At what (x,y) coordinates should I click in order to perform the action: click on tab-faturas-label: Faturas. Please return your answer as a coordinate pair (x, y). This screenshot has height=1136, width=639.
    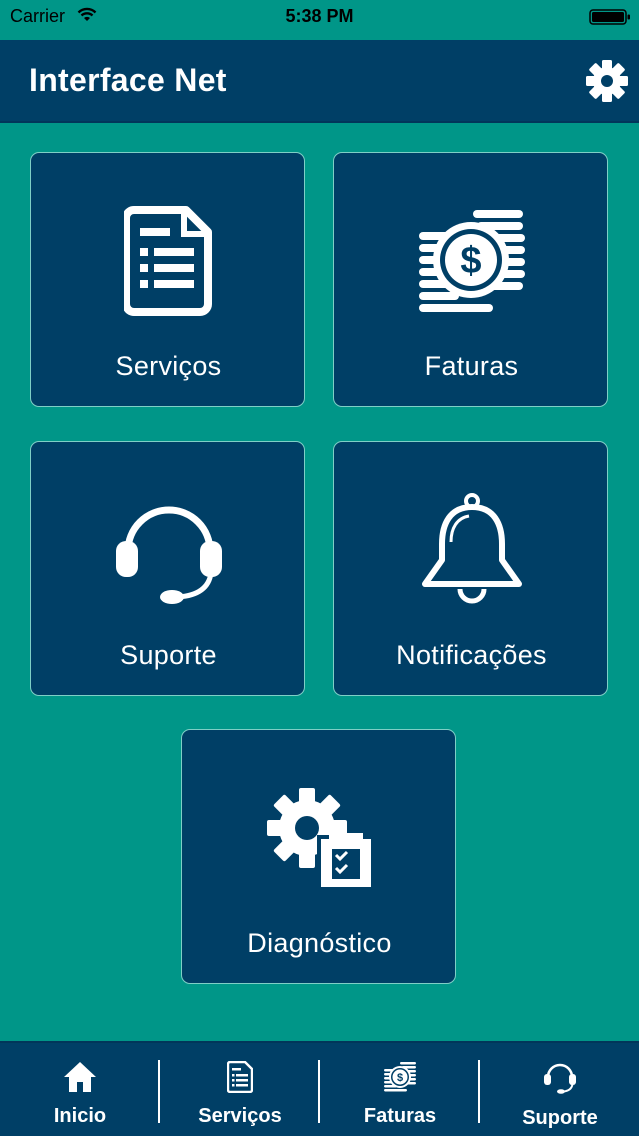
    Looking at the image, I should click on (400, 1116).